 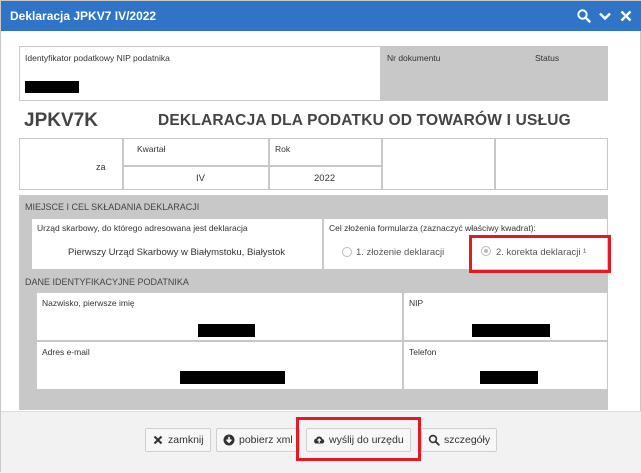 I want to click on year-value: 2022, so click(x=325, y=178).